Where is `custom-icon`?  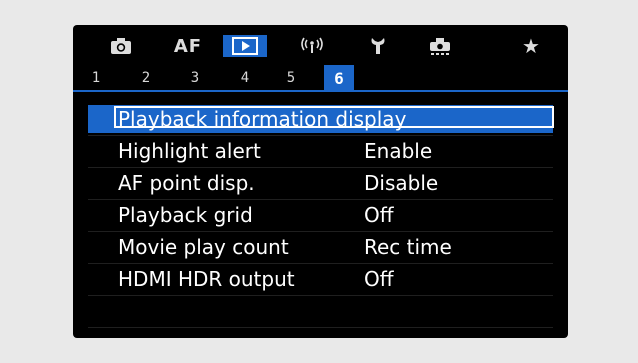 custom-icon is located at coordinates (440, 46).